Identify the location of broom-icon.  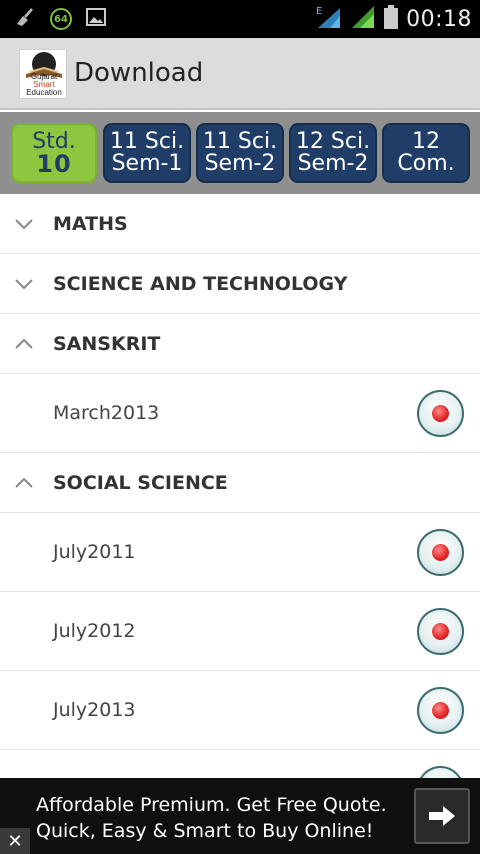
(25, 19).